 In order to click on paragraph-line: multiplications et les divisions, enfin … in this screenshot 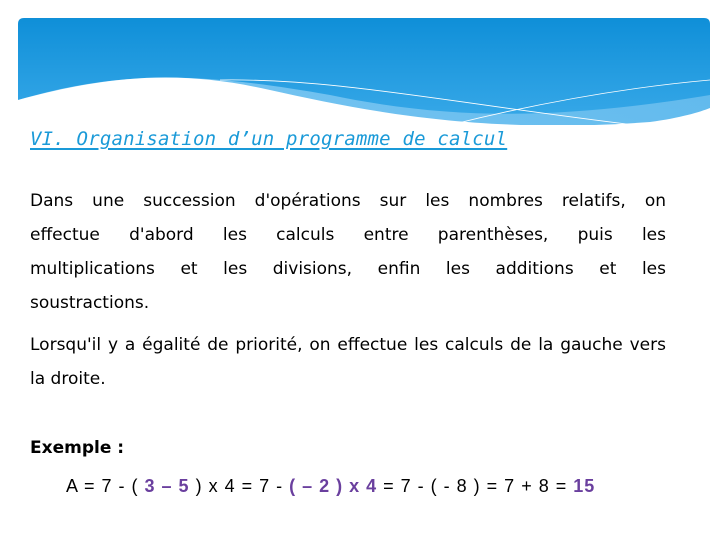, I will do `click(348, 269)`.